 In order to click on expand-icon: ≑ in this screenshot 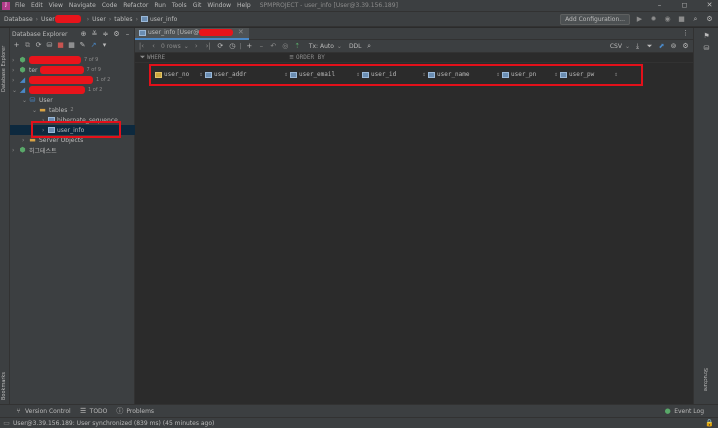, I will do `click(105, 34)`.